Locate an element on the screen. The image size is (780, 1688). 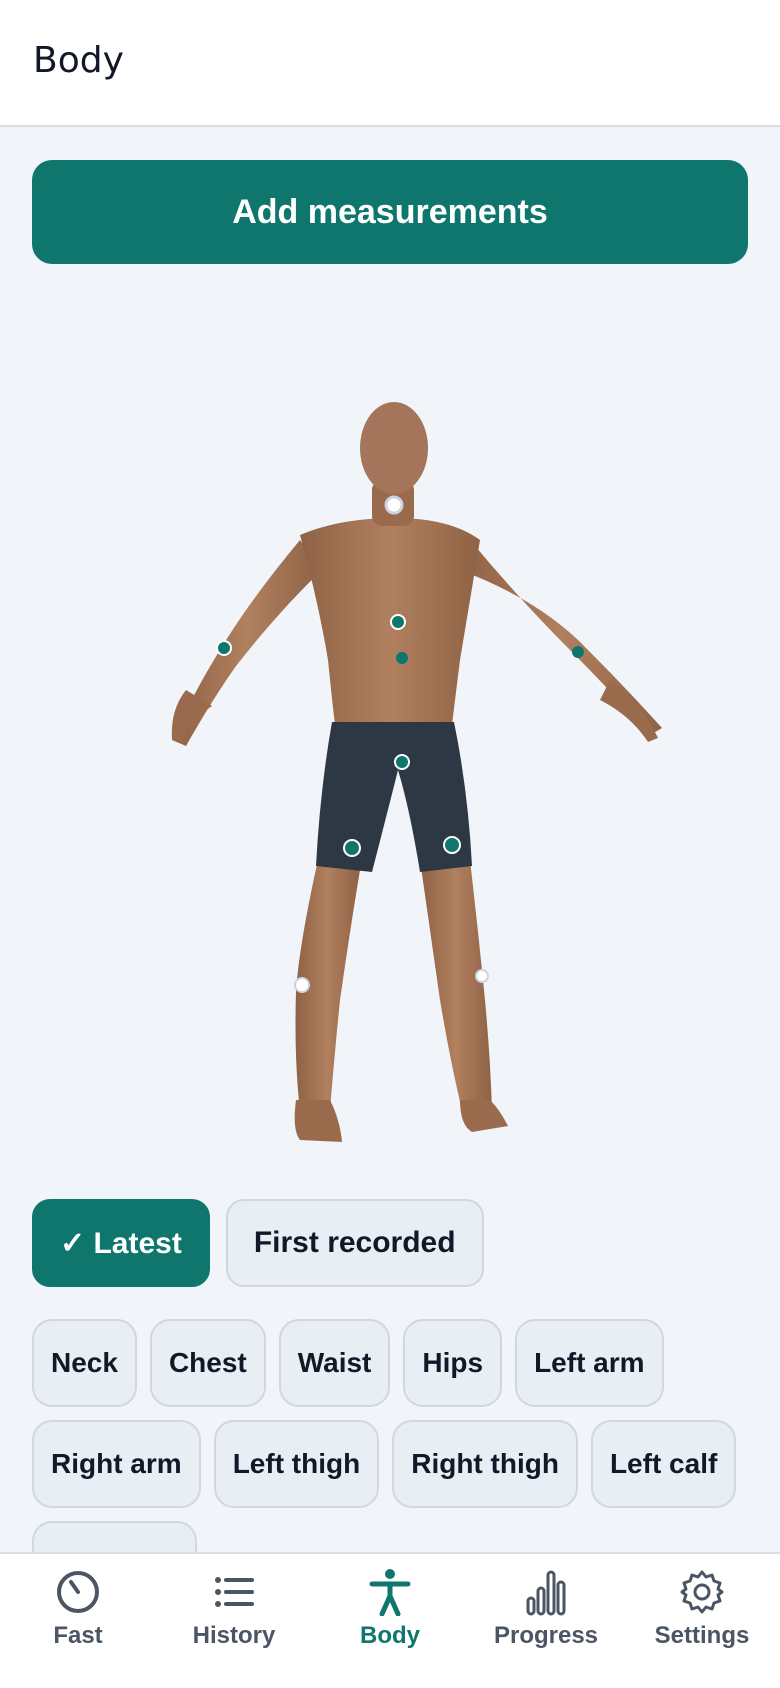
marker-left-arm is located at coordinates (578, 652).